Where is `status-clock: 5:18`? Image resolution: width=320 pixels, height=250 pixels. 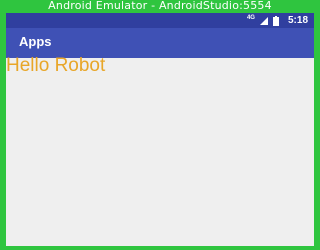
status-clock: 5:18 is located at coordinates (297, 20).